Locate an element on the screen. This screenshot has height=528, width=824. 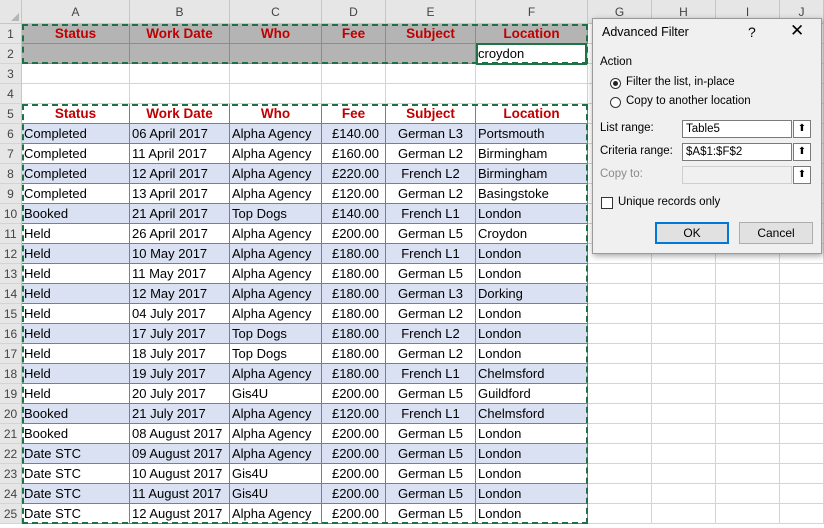
table-cell: 21 April 2017 is located at coordinates (180, 214).